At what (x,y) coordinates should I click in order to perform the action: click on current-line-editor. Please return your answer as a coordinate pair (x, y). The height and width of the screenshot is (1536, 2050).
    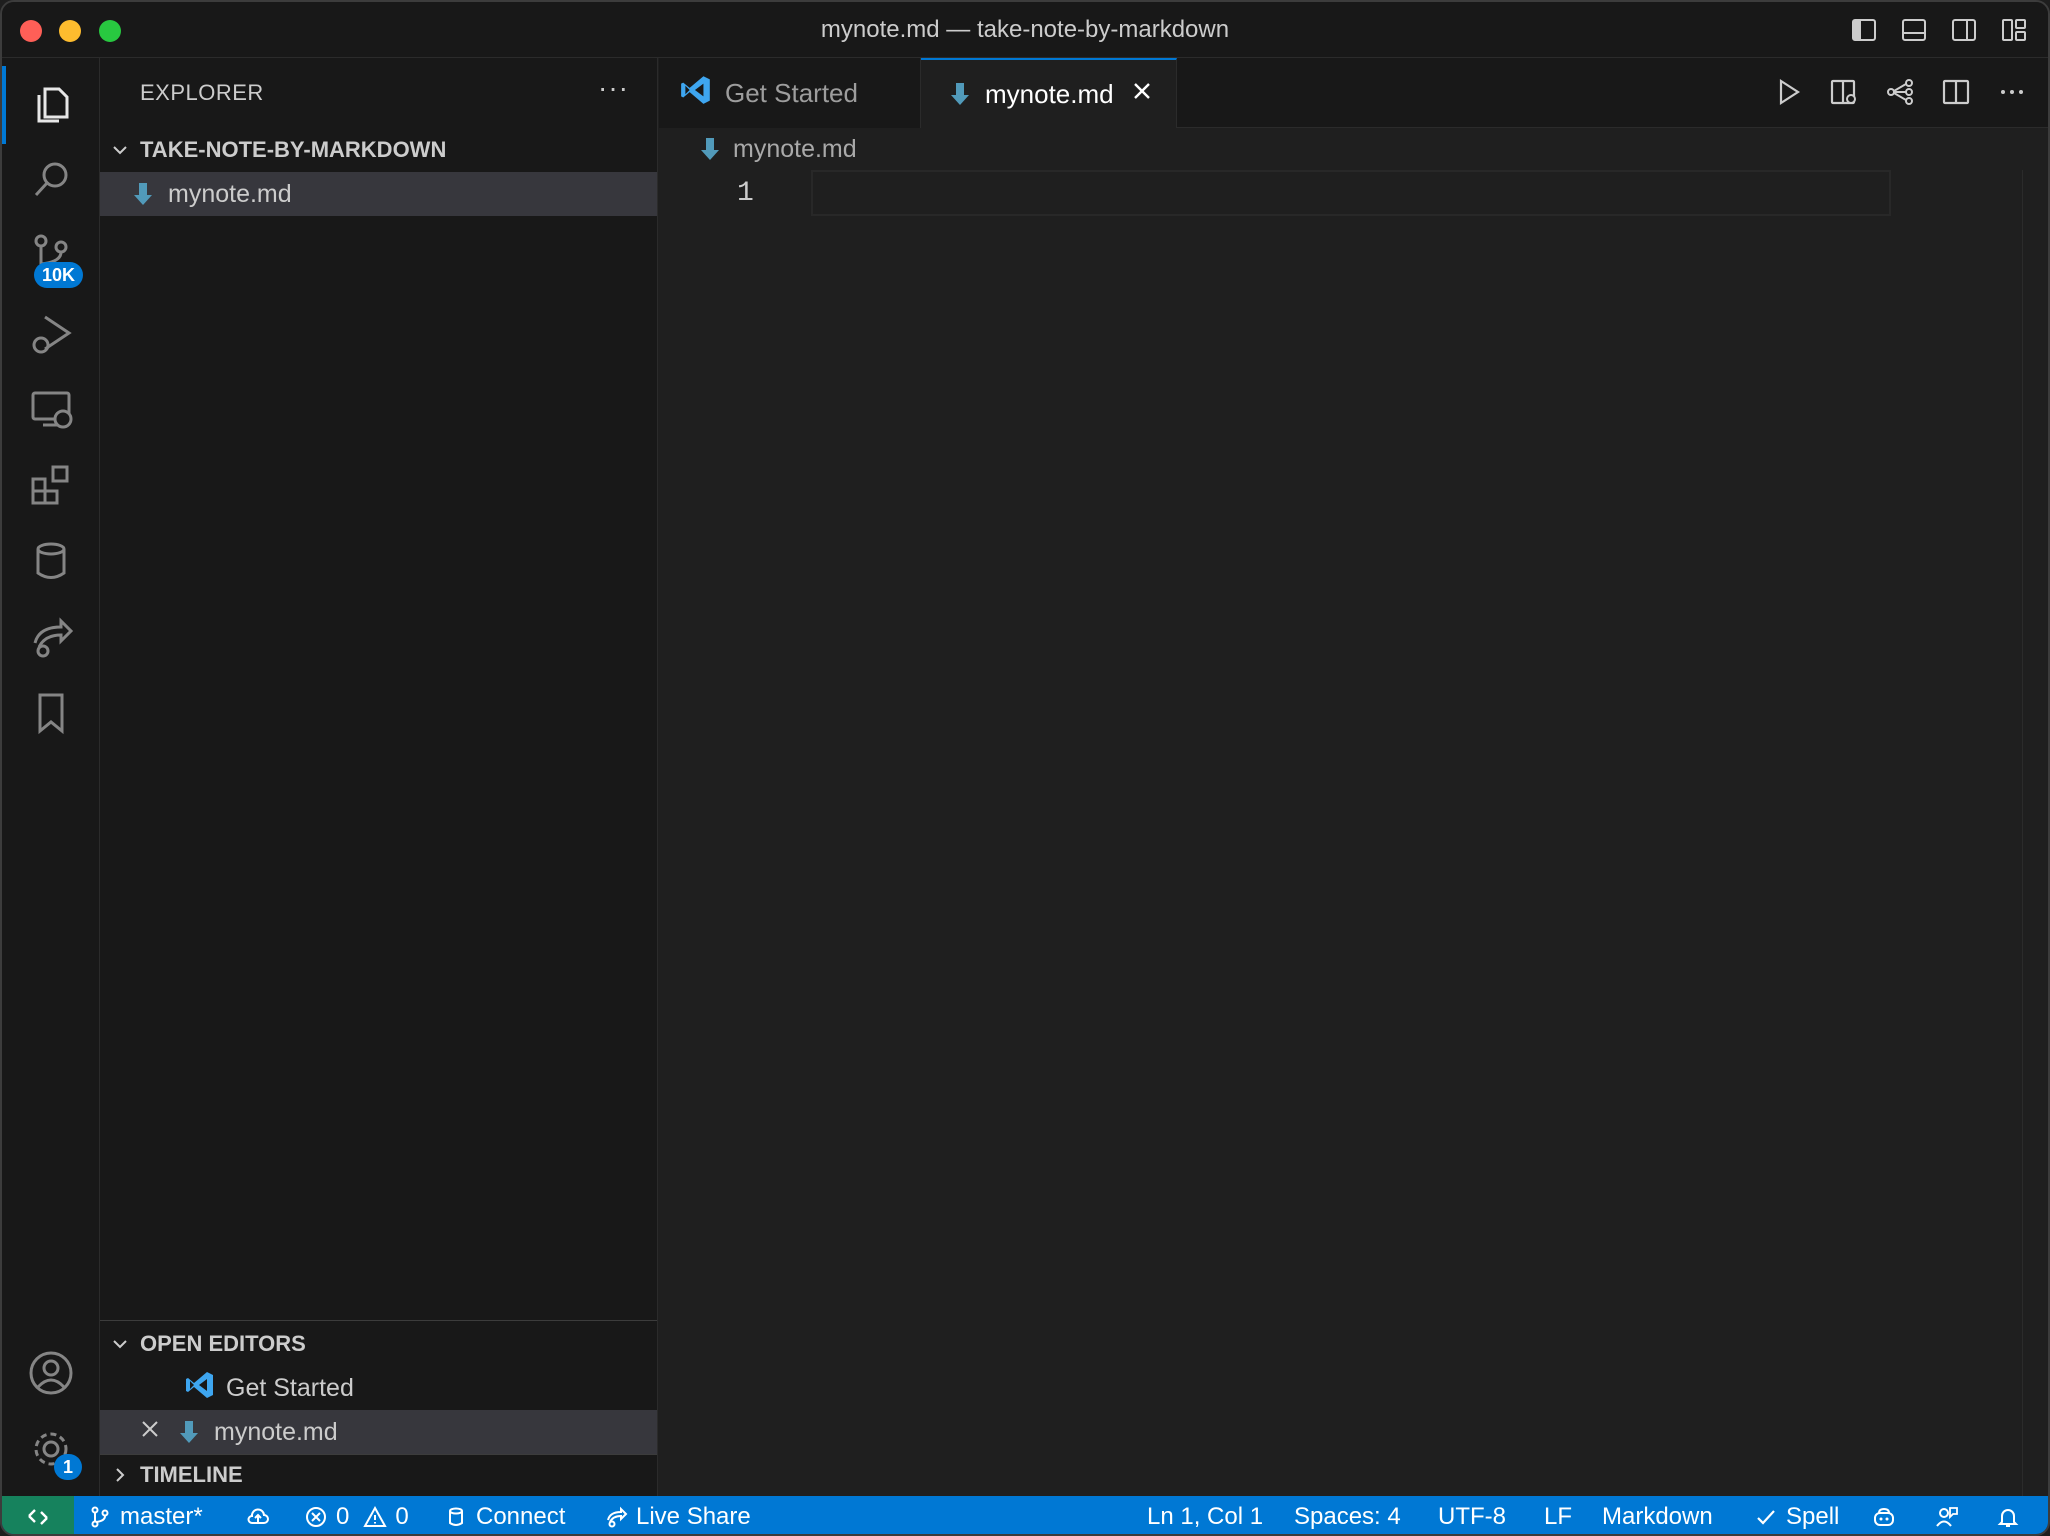
    Looking at the image, I should click on (1351, 193).